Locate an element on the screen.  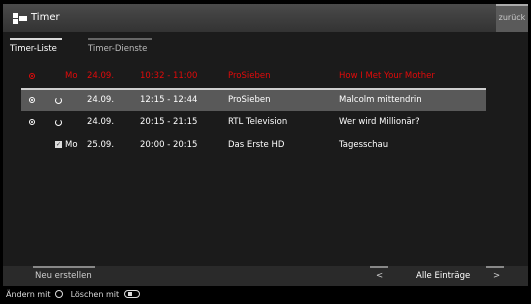
edit-hint: Ändern mit is located at coordinates (28, 294).